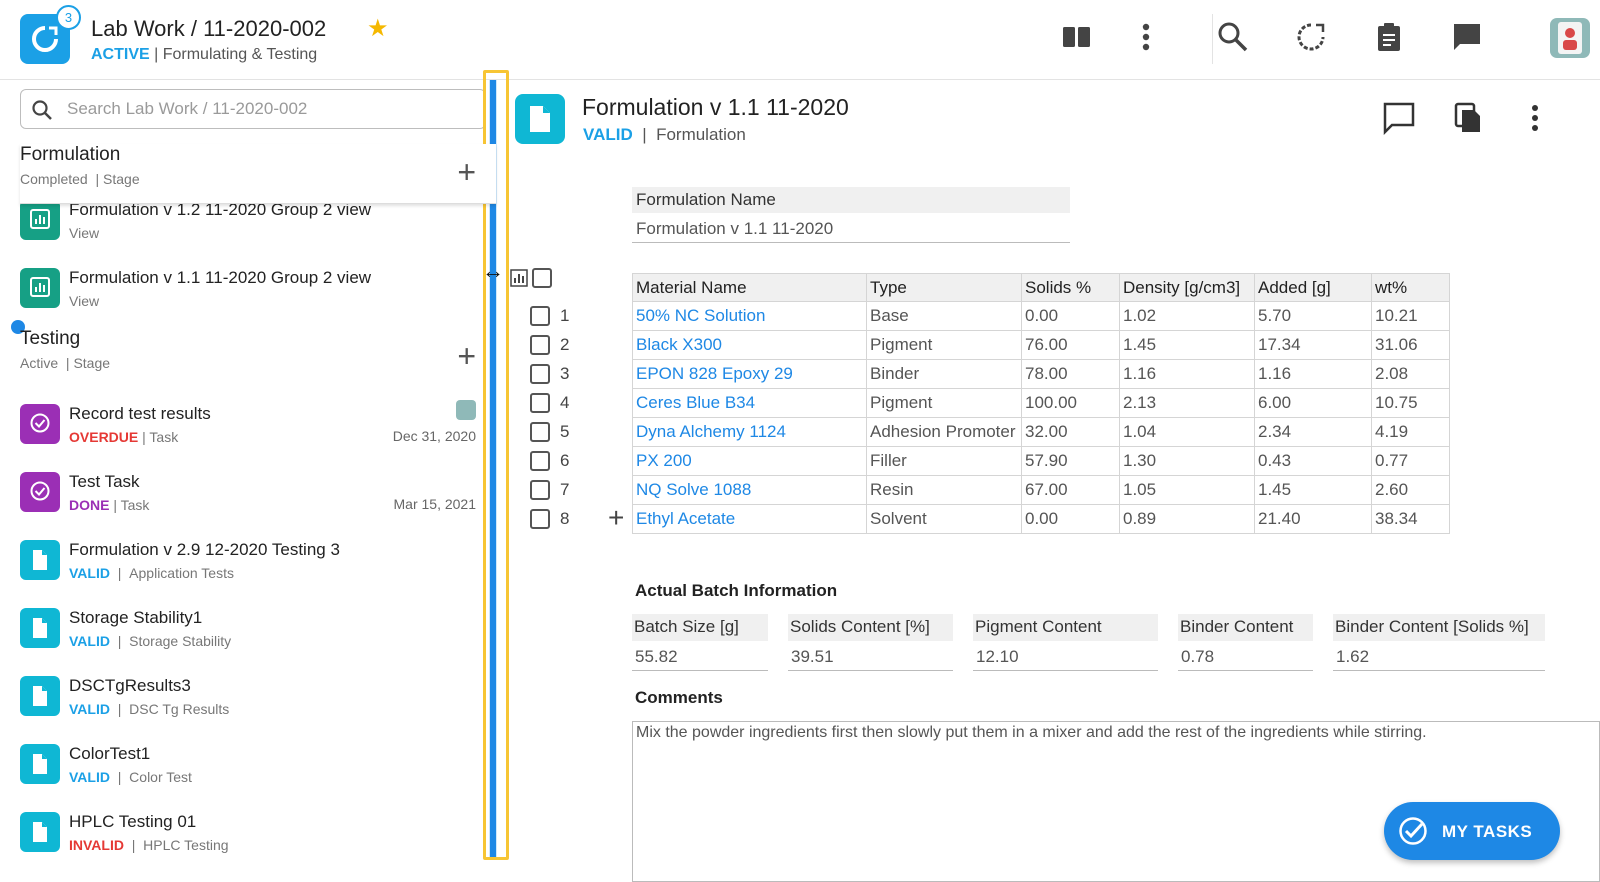  What do you see at coordinates (1245, 656) in the screenshot?
I see `batch-field-value: 0.78` at bounding box center [1245, 656].